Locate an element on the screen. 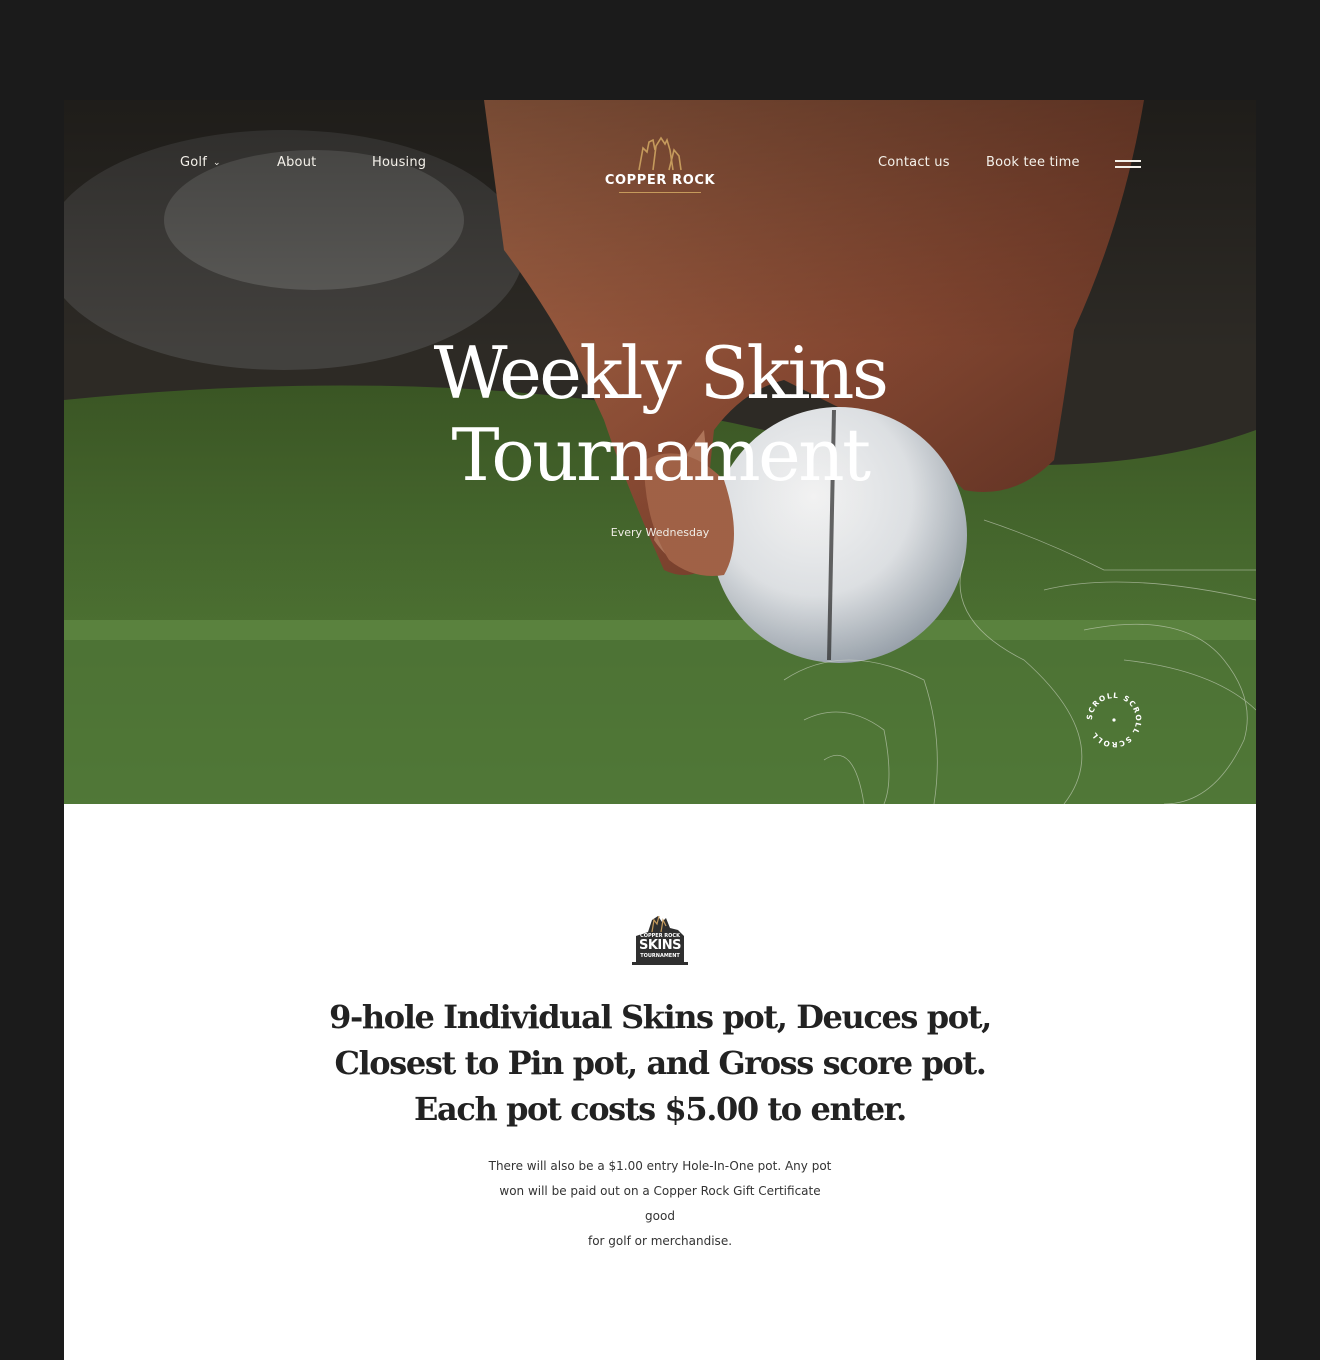 The width and height of the screenshot is (1320, 1360). hamburger-icon is located at coordinates (1128, 164).